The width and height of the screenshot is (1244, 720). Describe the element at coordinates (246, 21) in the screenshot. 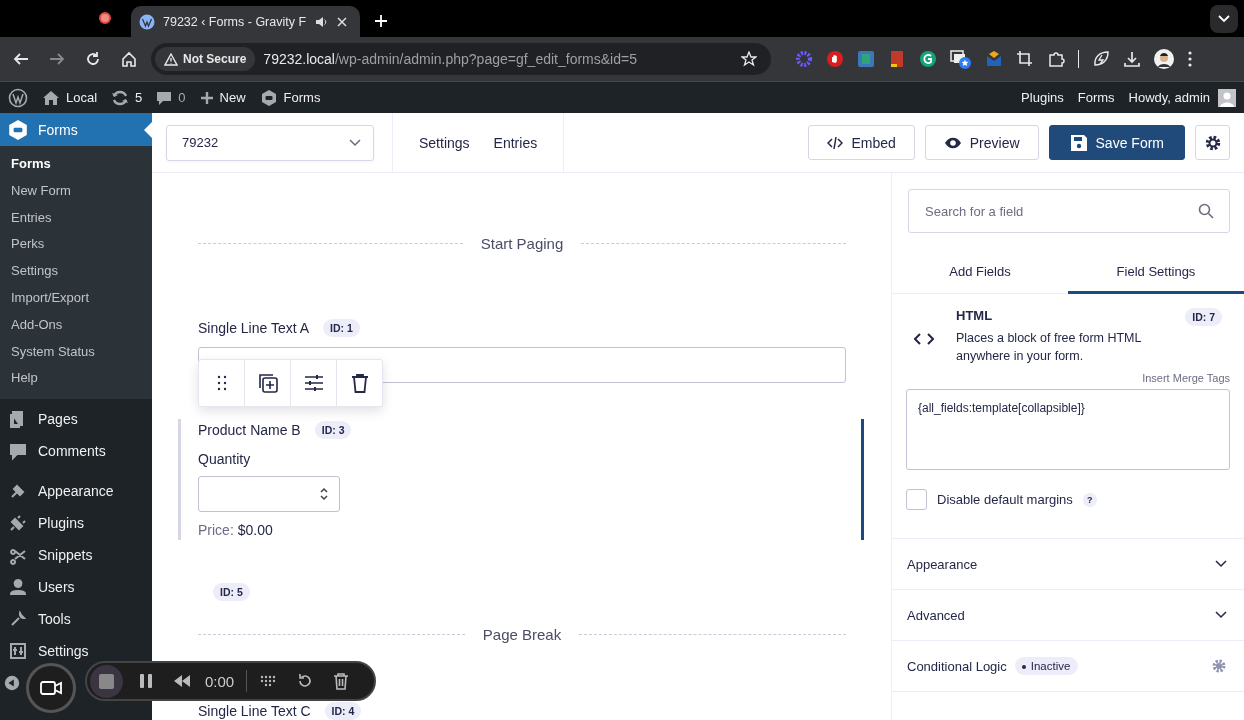

I see `browser-tab: 79232 ‹ Forms - Gravity F` at that location.